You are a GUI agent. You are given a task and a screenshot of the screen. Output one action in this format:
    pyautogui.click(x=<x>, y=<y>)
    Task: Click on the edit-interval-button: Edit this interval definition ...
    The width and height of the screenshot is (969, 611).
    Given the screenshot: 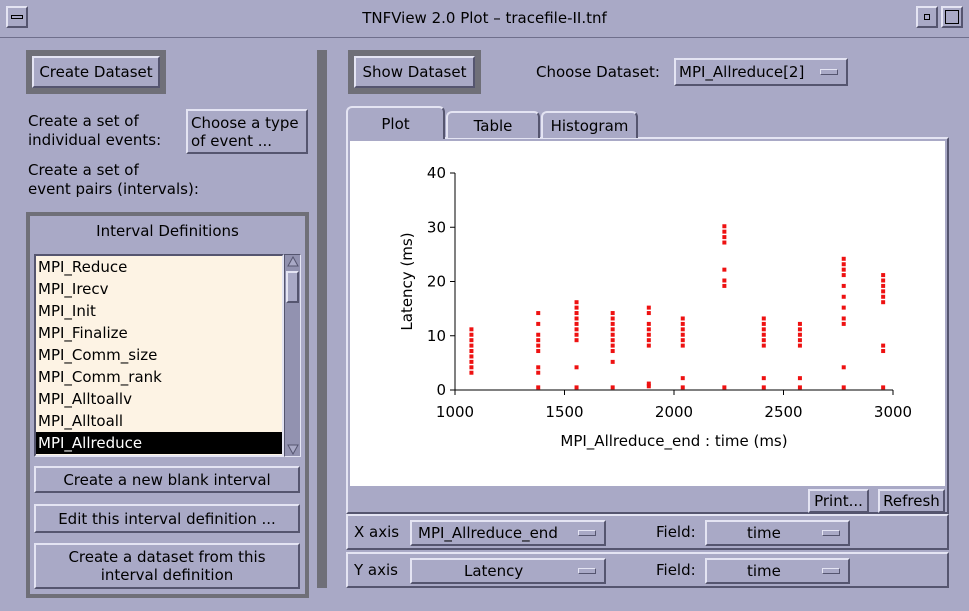 What is the action you would take?
    pyautogui.click(x=167, y=518)
    